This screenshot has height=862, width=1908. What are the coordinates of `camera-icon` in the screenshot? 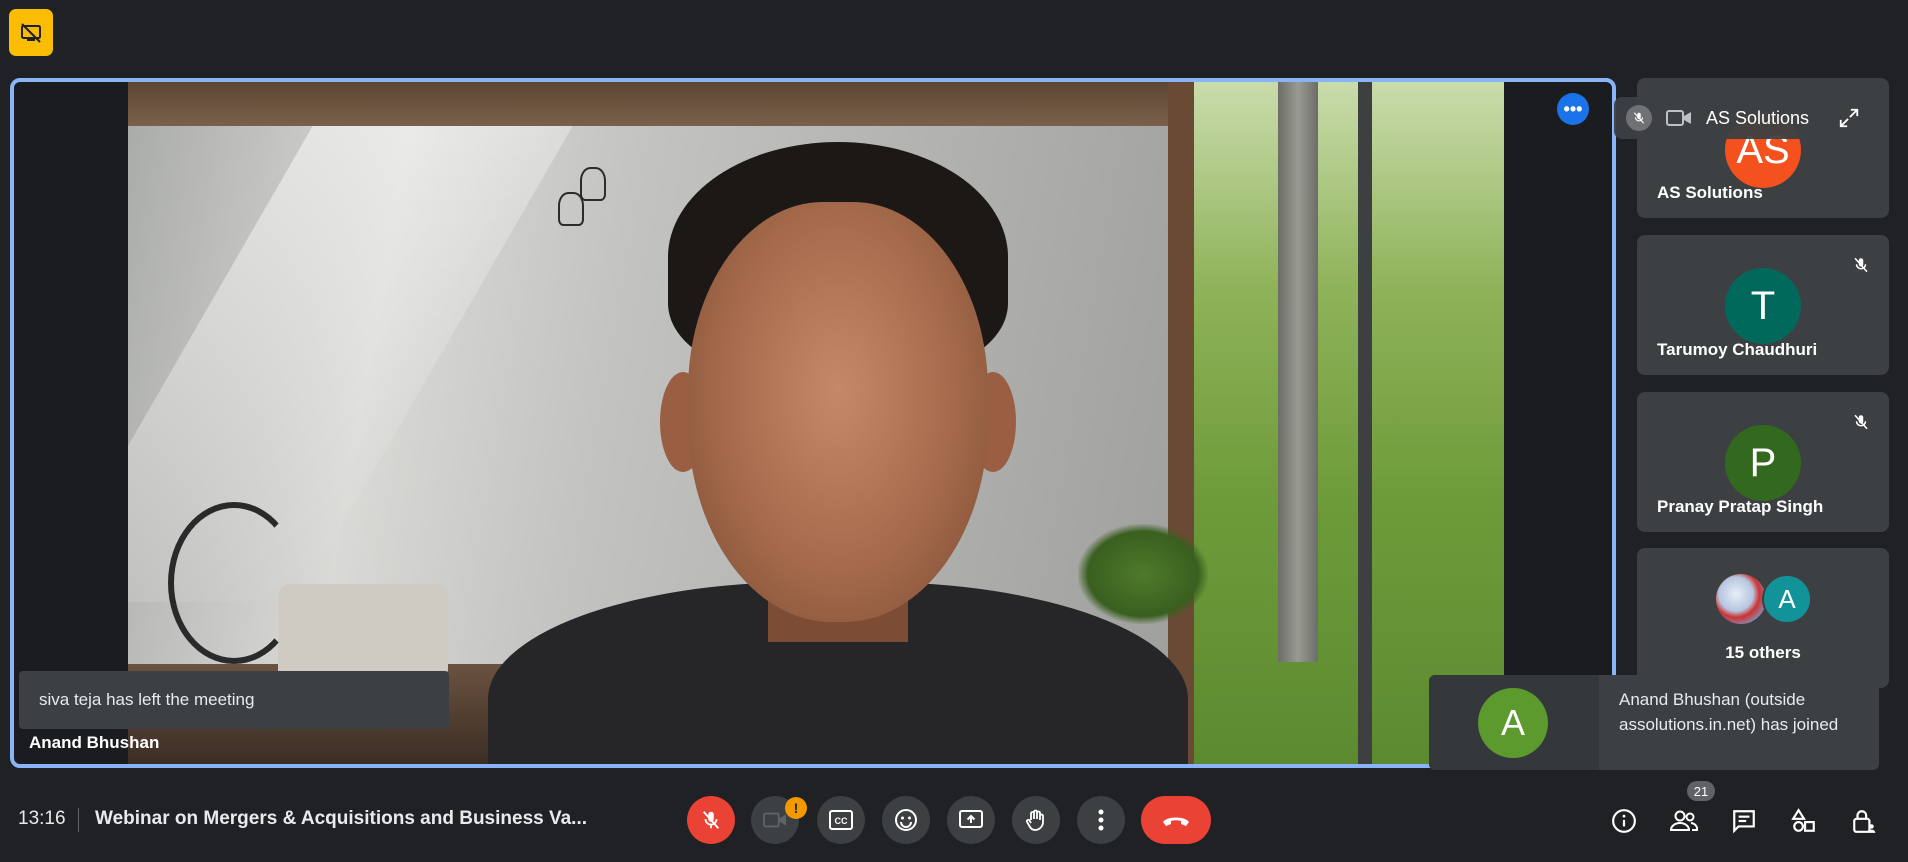 It's located at (1679, 118).